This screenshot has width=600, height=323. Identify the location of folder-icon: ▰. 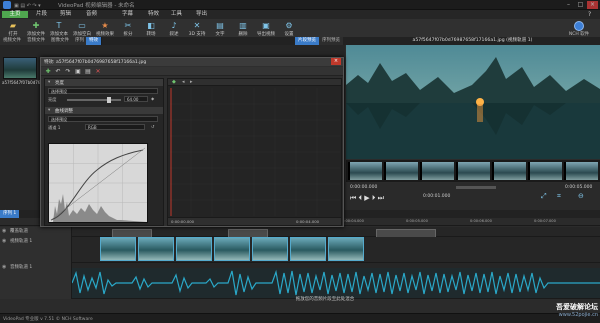
(13, 25).